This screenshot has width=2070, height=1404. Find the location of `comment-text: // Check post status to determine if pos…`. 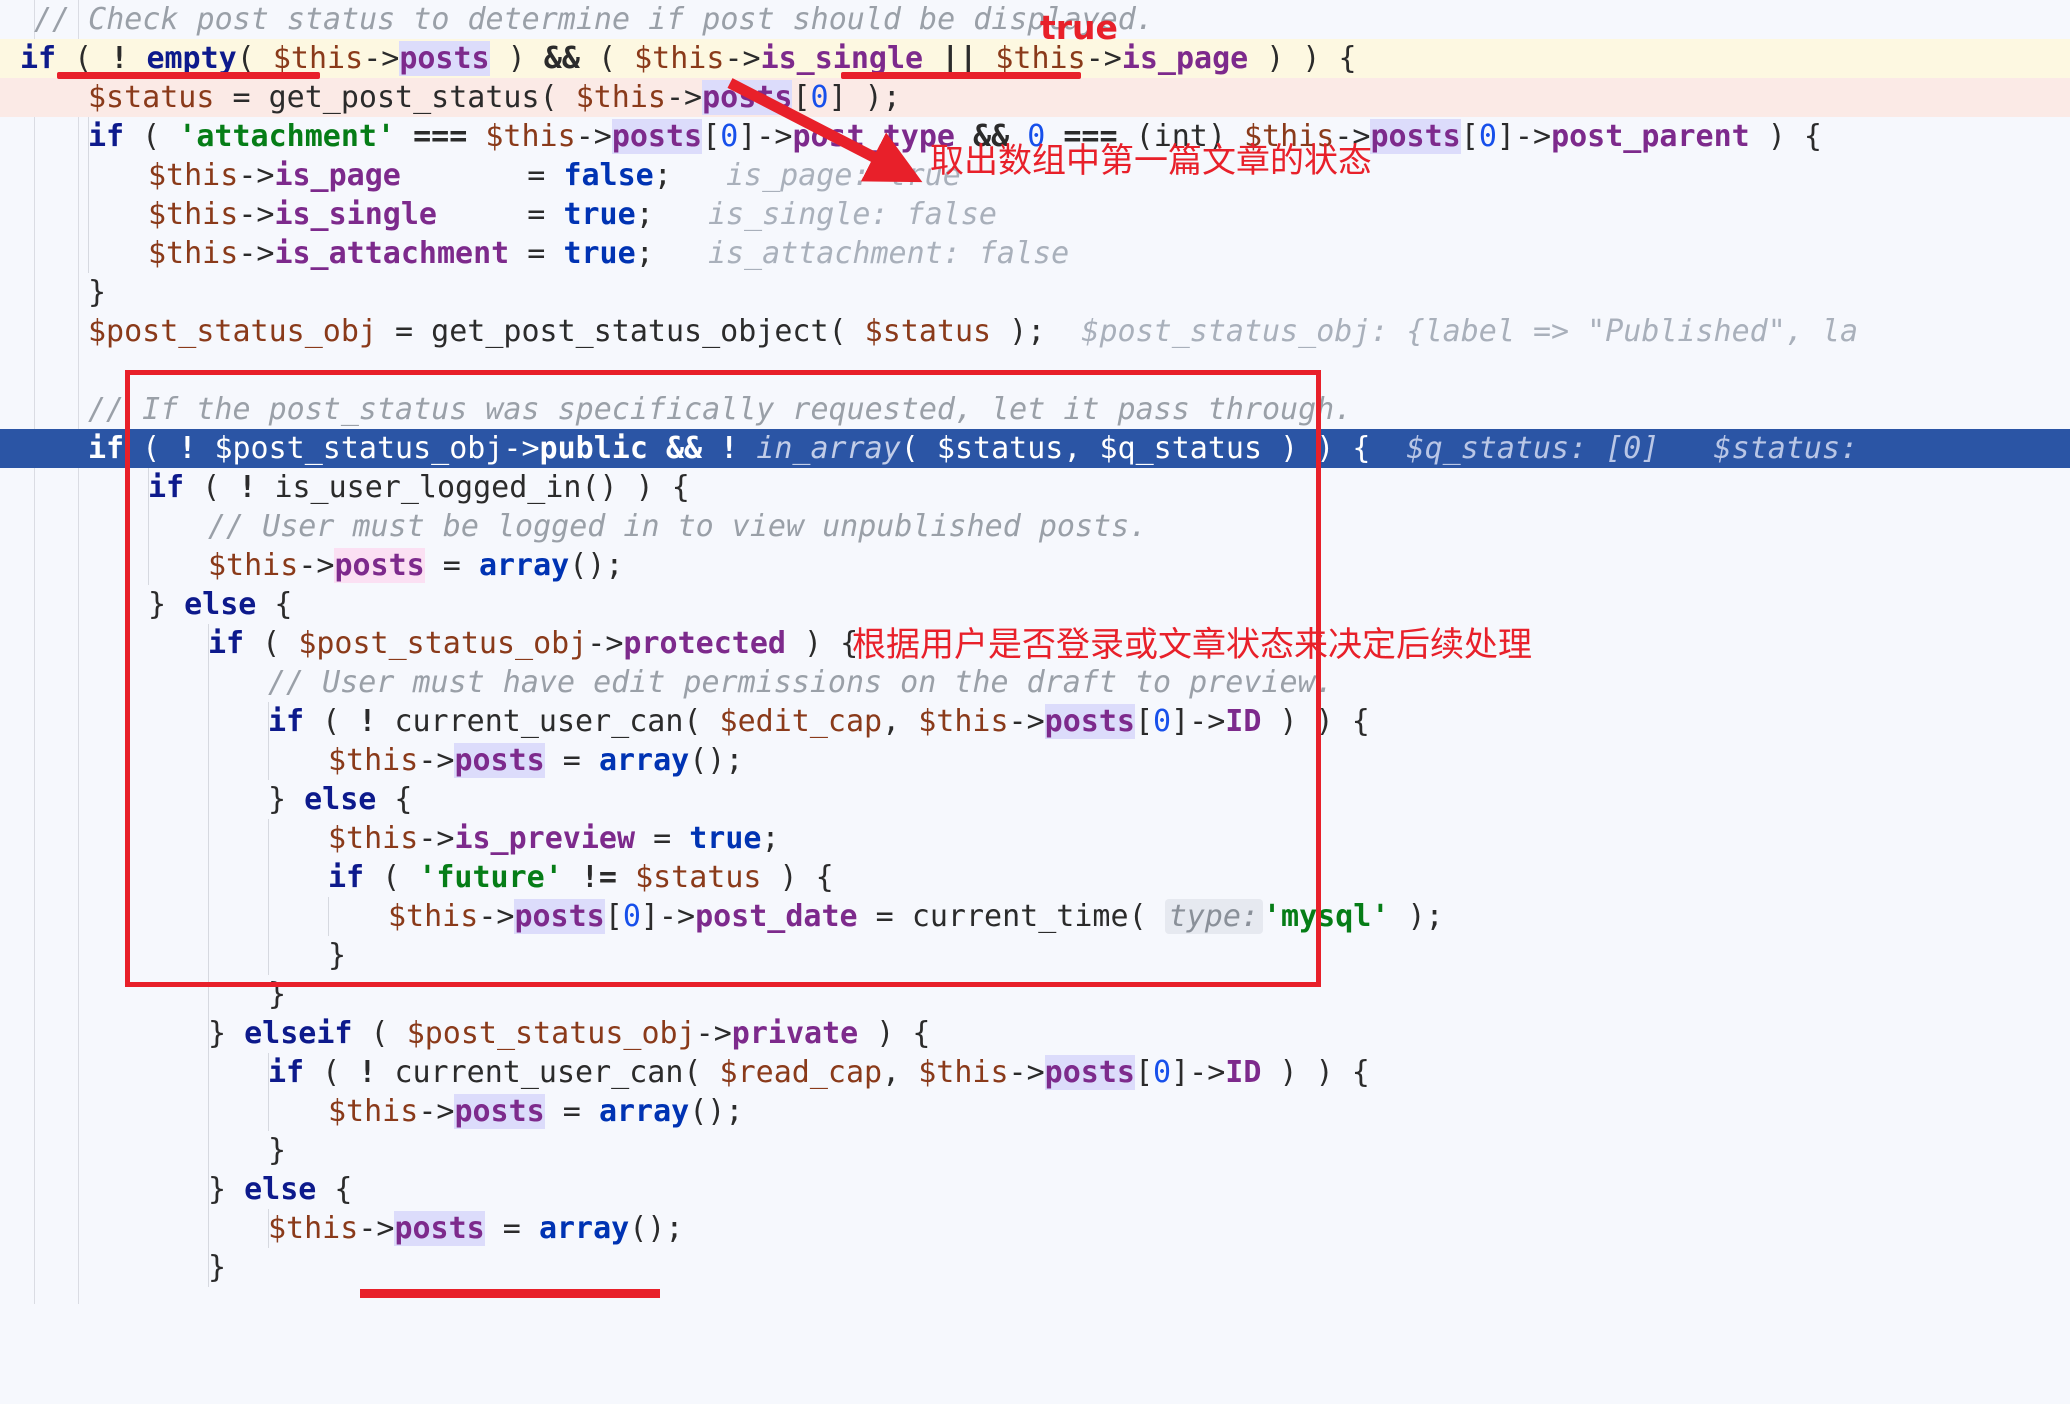

comment-text: // Check post status to determine if pos… is located at coordinates (594, 19).